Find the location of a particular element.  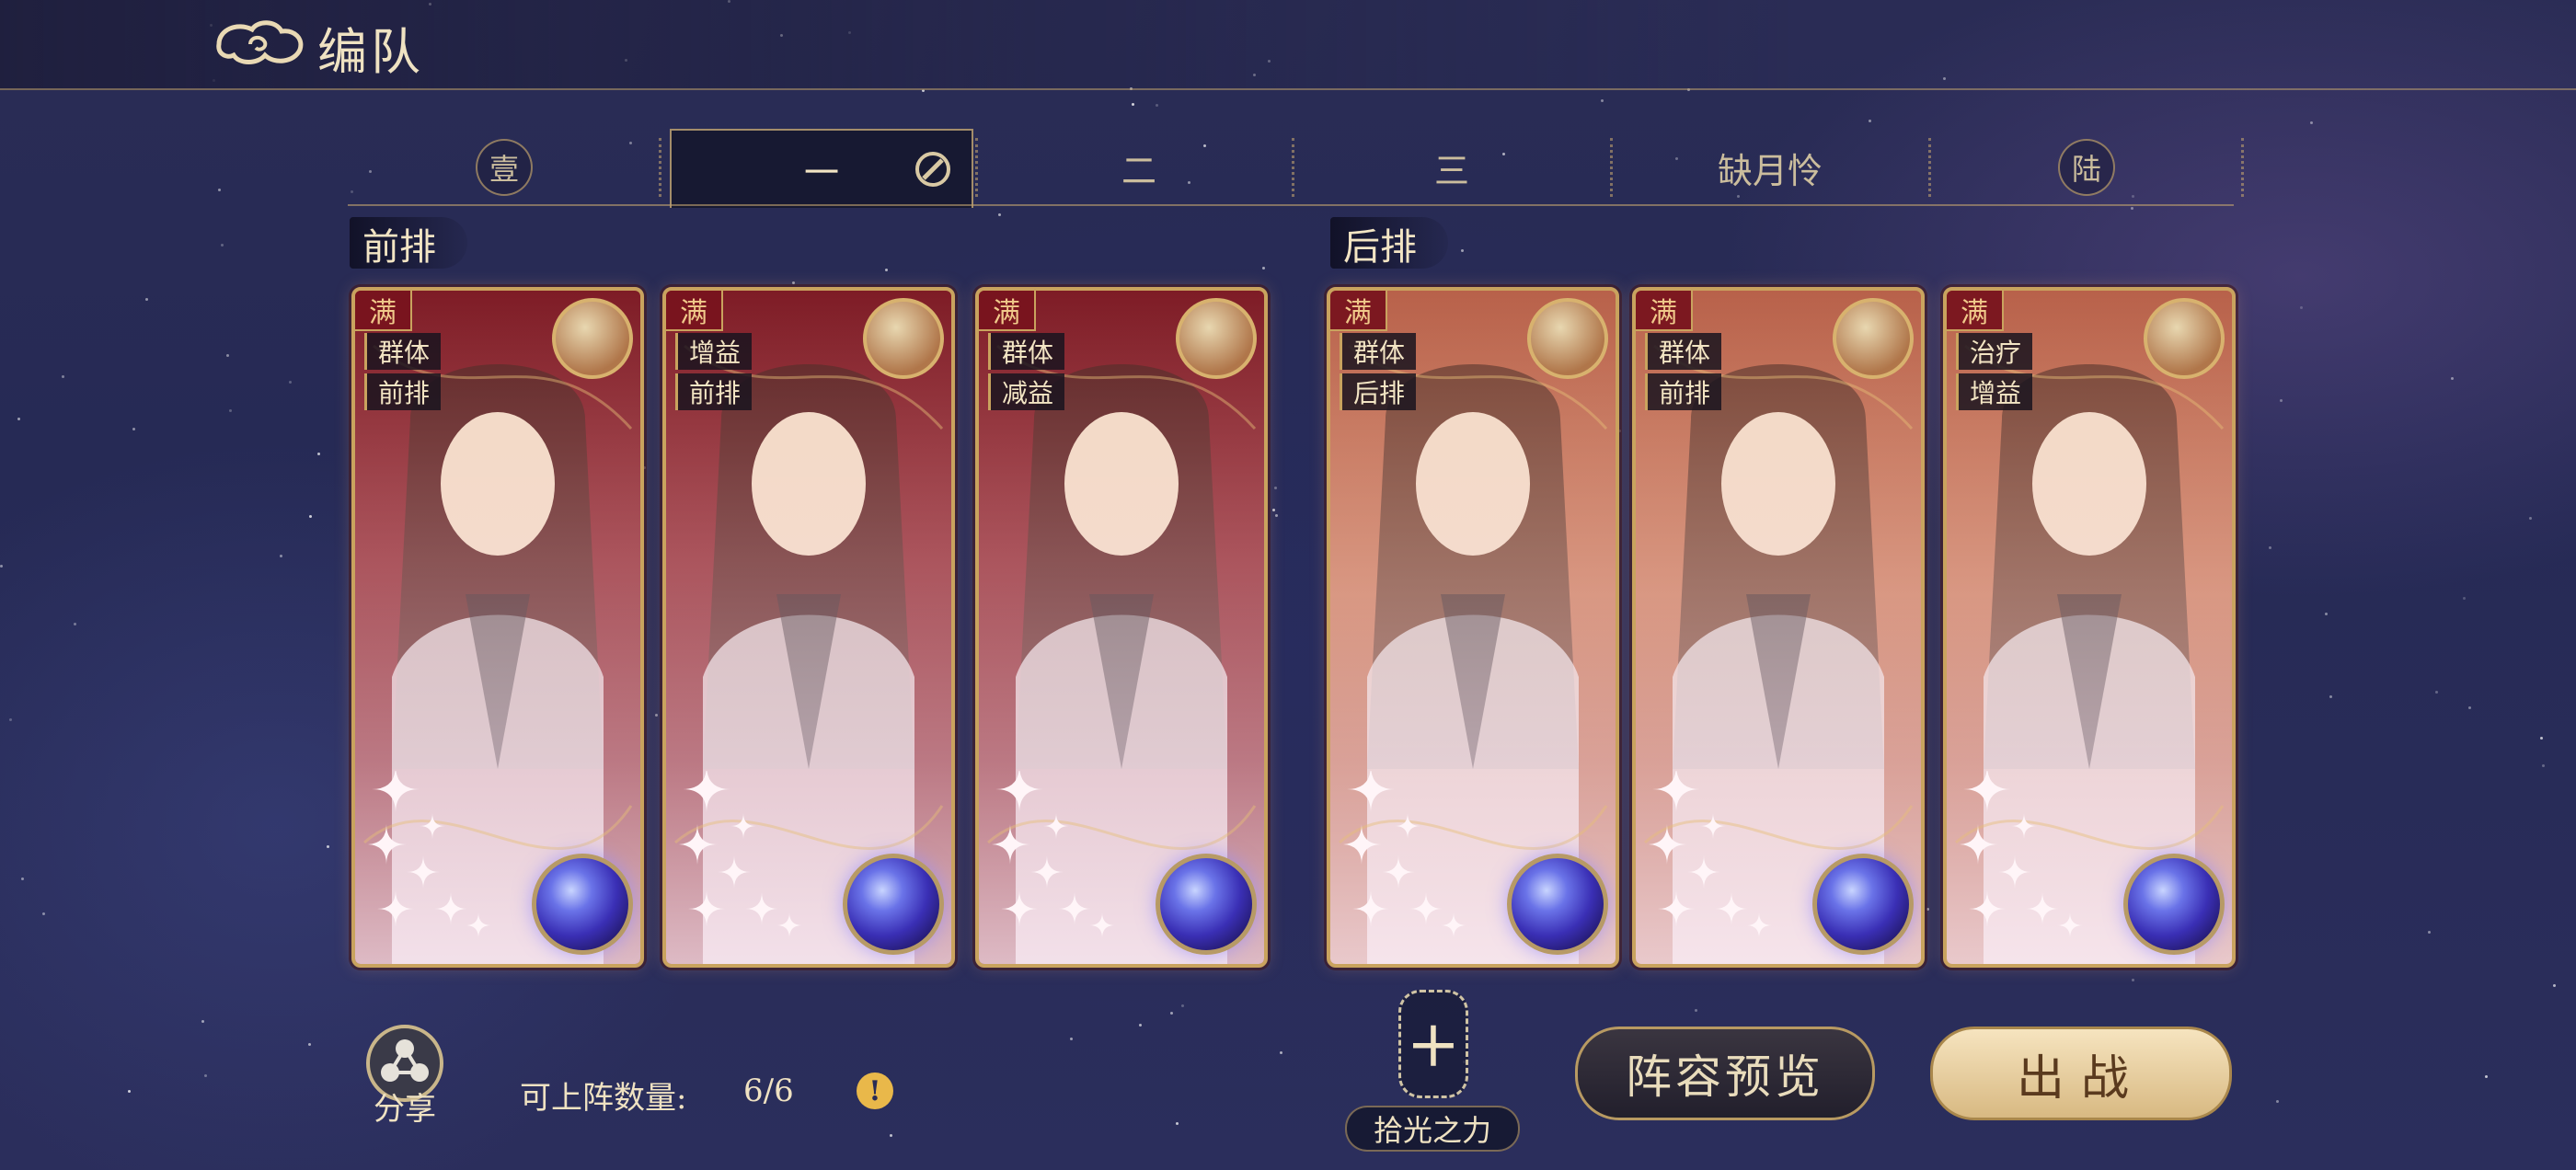

tab-3: 二 is located at coordinates (1139, 167).